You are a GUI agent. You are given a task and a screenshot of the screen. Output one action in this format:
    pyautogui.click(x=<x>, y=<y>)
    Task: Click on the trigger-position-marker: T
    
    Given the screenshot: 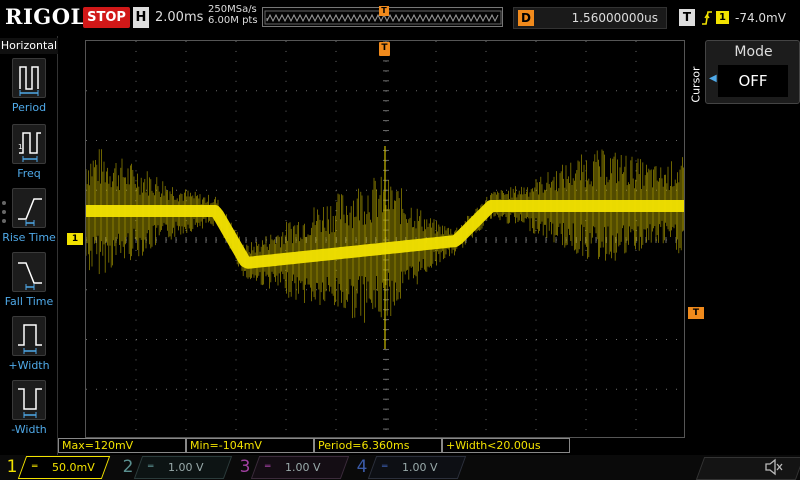 What is the action you would take?
    pyautogui.click(x=384, y=49)
    